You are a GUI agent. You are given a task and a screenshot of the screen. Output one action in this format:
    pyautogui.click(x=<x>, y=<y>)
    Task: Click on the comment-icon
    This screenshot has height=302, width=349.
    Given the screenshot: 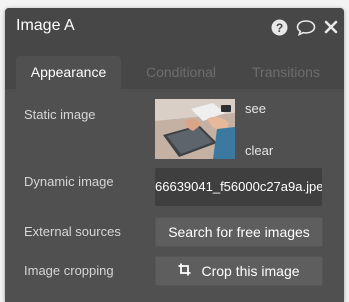 What is the action you would take?
    pyautogui.click(x=306, y=27)
    